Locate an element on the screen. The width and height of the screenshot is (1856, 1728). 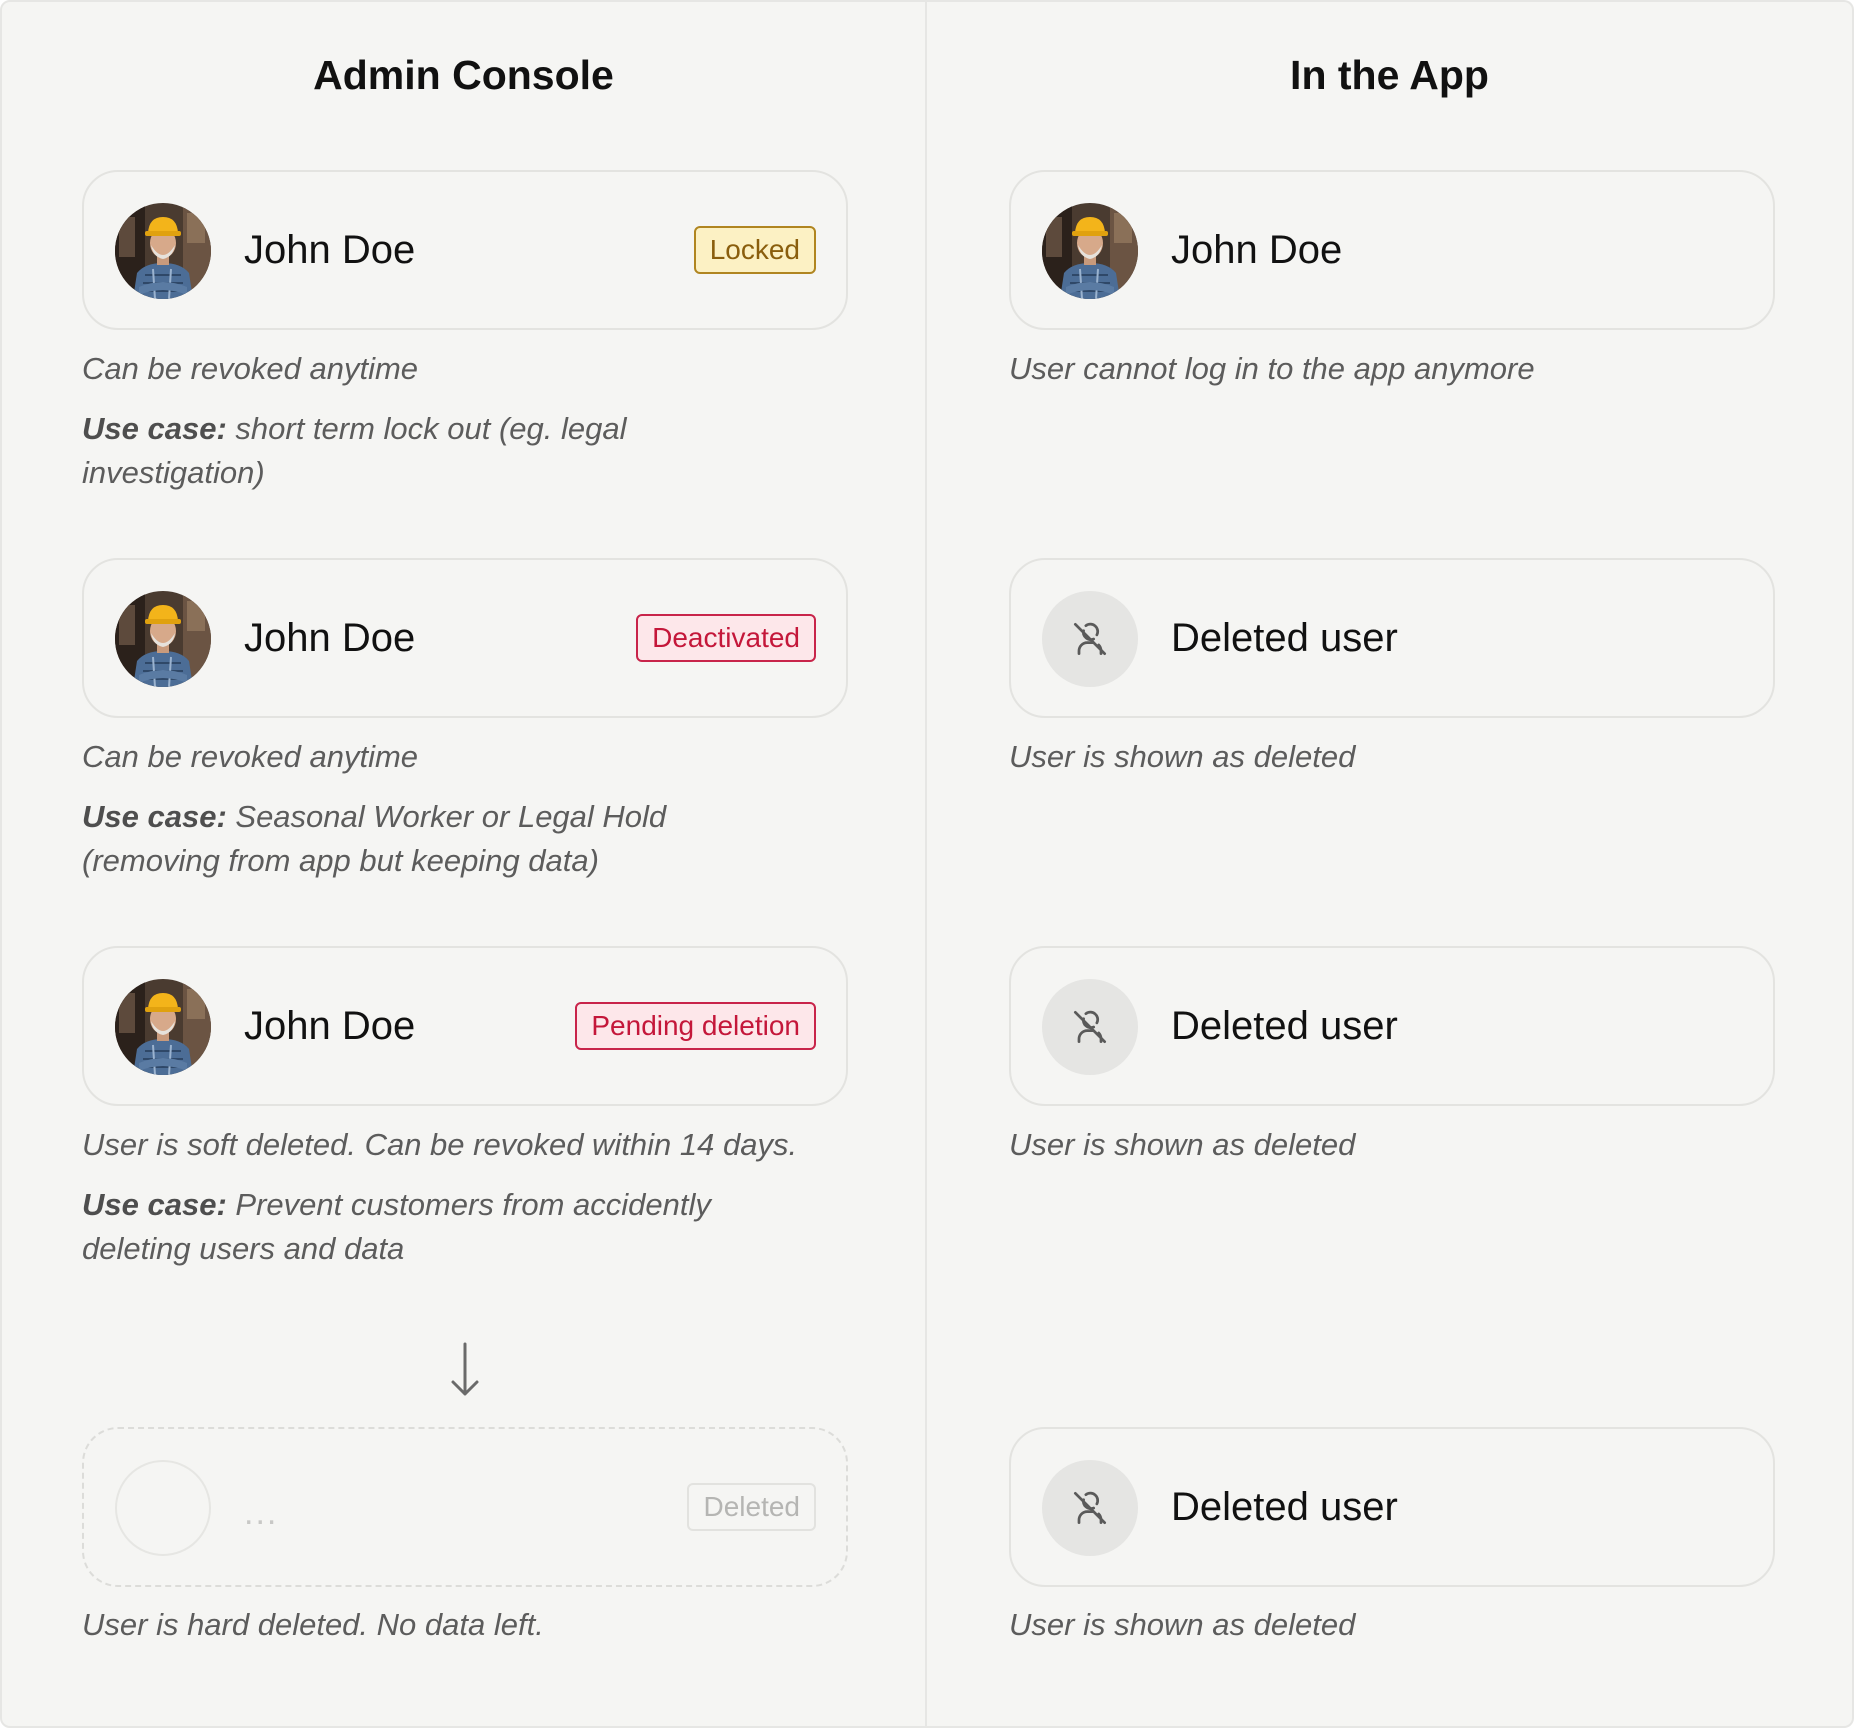
app-user-card-deleted-2: Deleted user is located at coordinates (1392, 1026).